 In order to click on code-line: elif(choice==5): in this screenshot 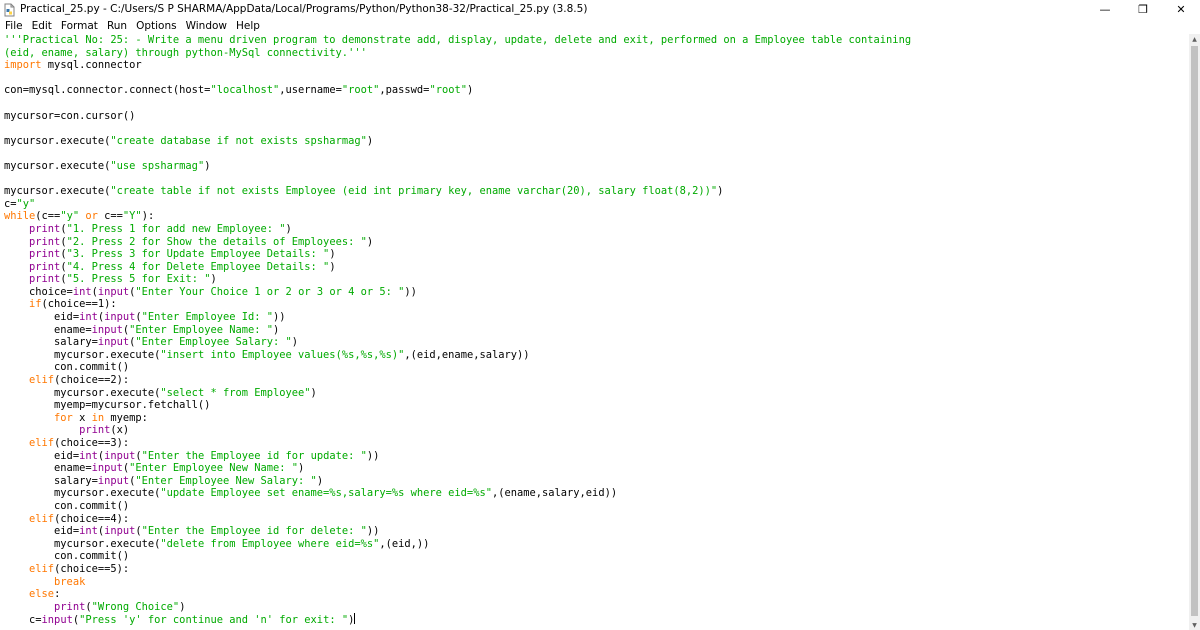, I will do `click(66, 569)`.